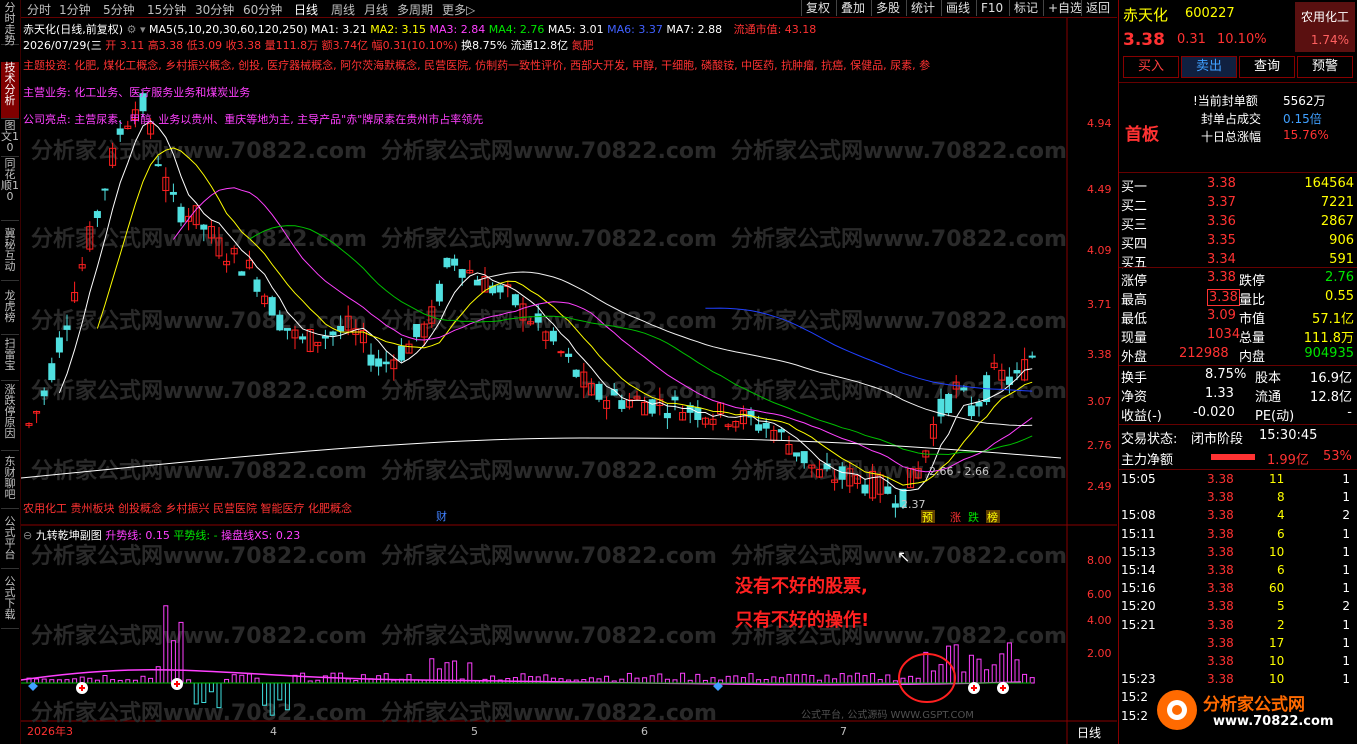 The width and height of the screenshot is (1357, 744). I want to click on bid-row: 买四 3.35 906, so click(1238, 242).